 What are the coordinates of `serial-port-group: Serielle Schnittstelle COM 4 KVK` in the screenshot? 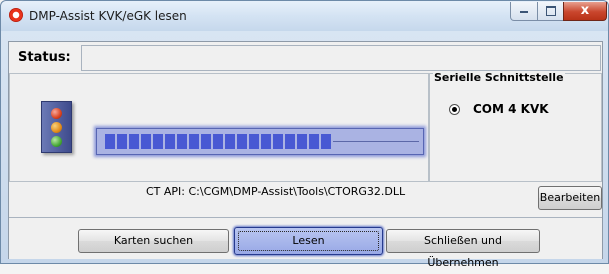 It's located at (515, 126).